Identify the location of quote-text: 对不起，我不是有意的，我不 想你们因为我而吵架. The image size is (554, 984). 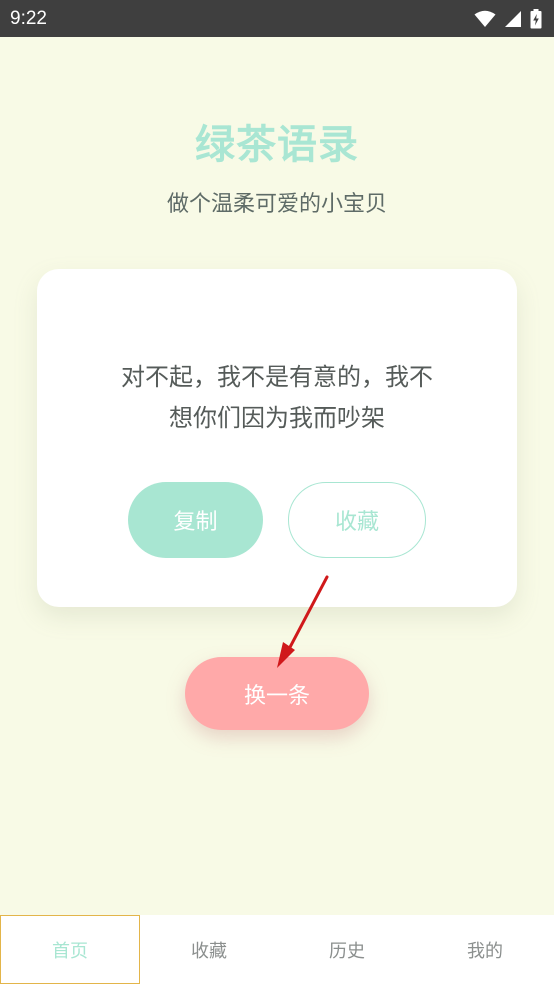
(277, 398).